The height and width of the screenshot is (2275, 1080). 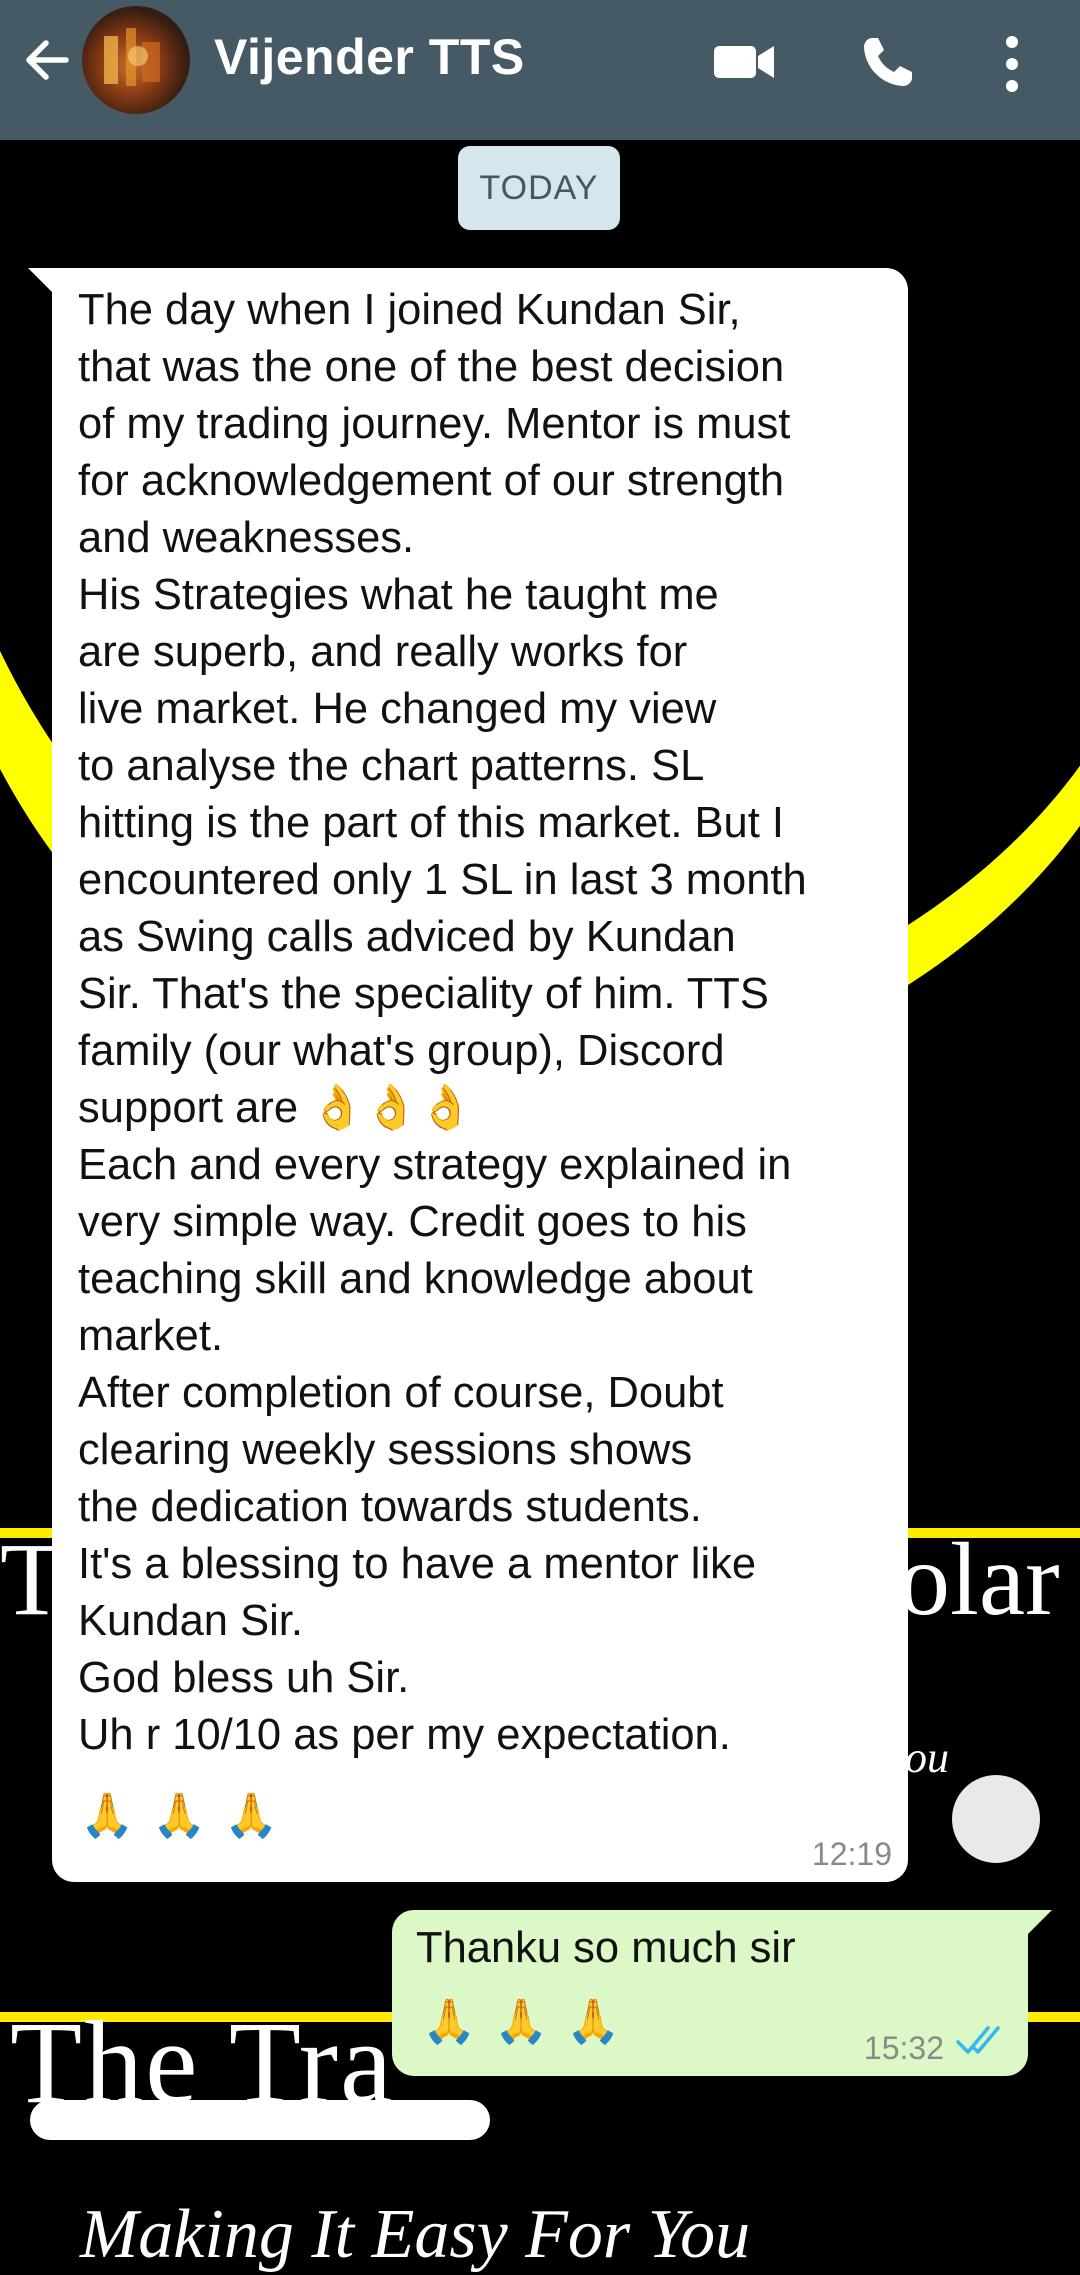 I want to click on more-options-icon, so click(x=1012, y=64).